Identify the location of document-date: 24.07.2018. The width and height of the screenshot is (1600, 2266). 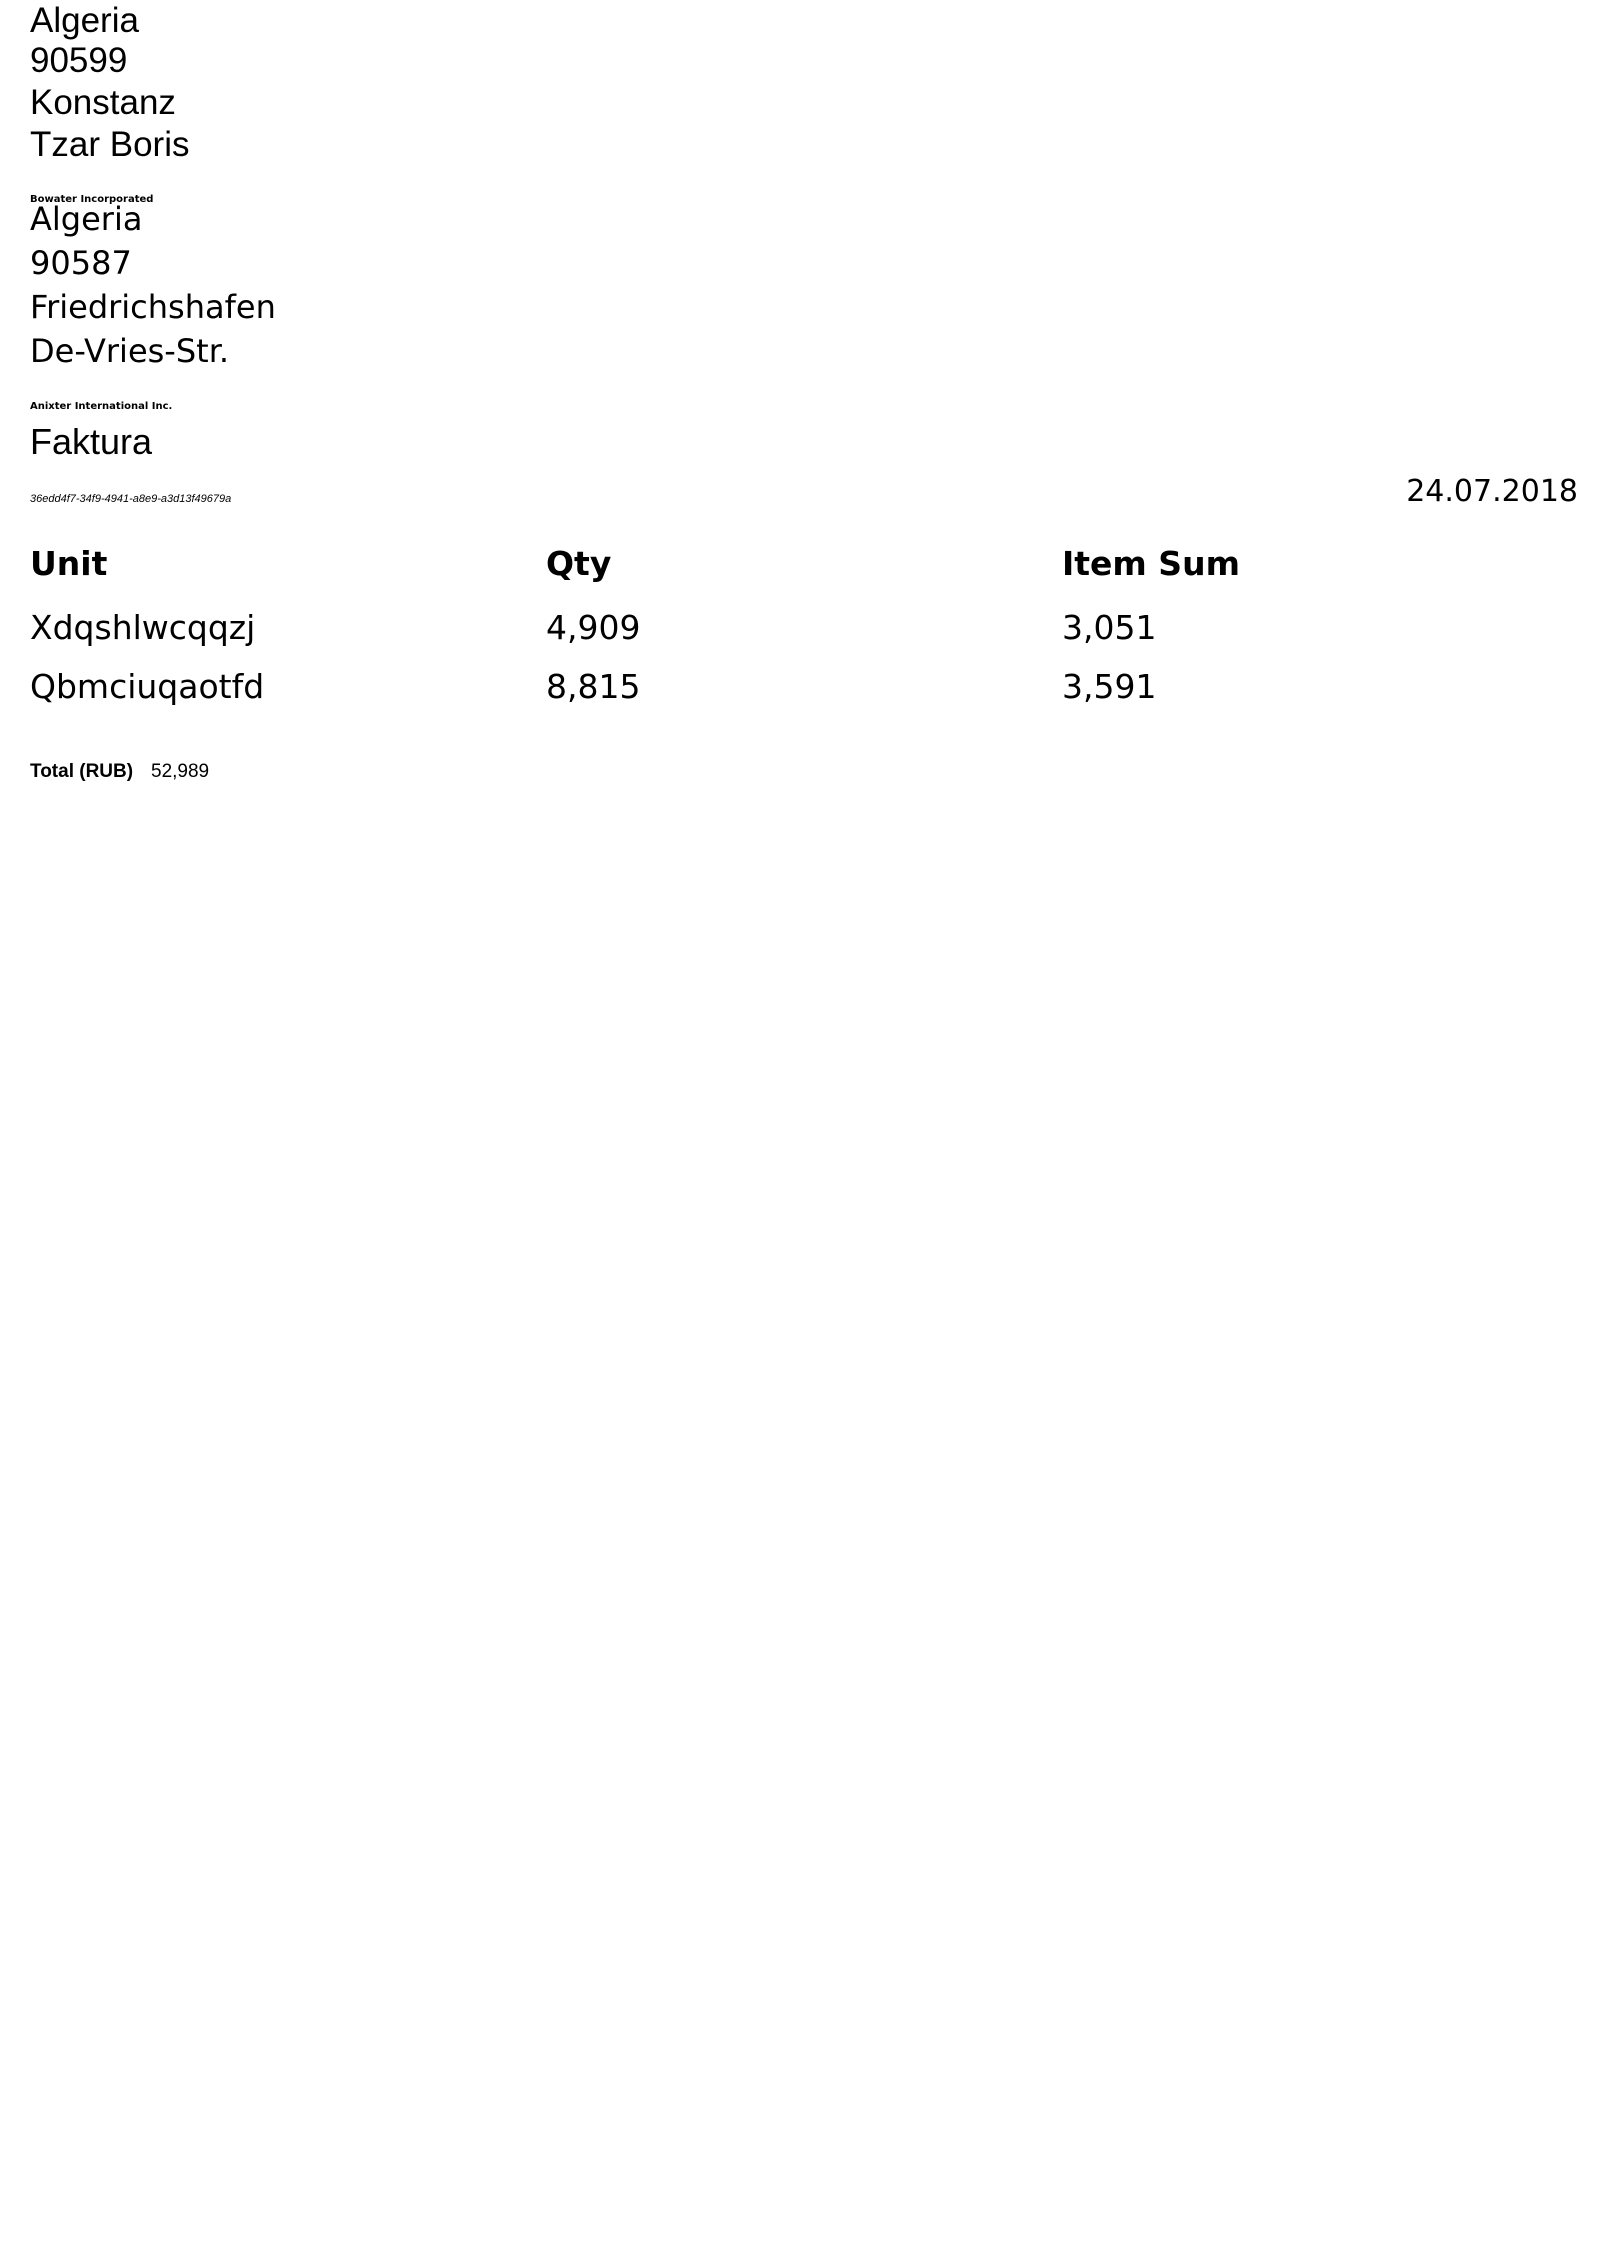
(1492, 491).